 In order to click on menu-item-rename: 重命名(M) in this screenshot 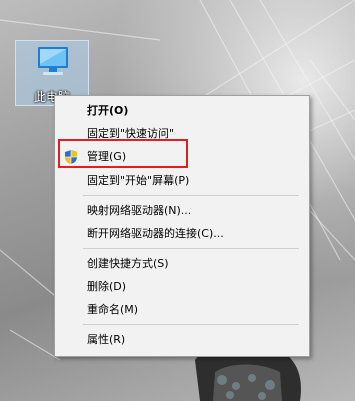, I will do `click(182, 310)`.